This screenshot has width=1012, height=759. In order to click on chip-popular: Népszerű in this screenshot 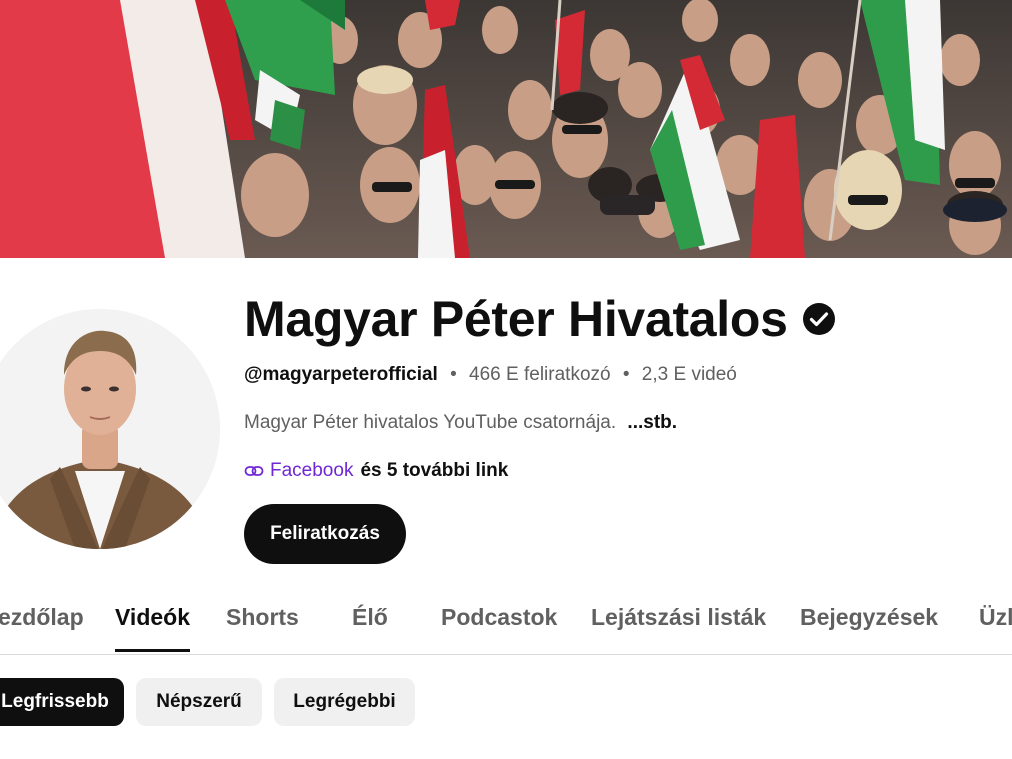, I will do `click(199, 702)`.